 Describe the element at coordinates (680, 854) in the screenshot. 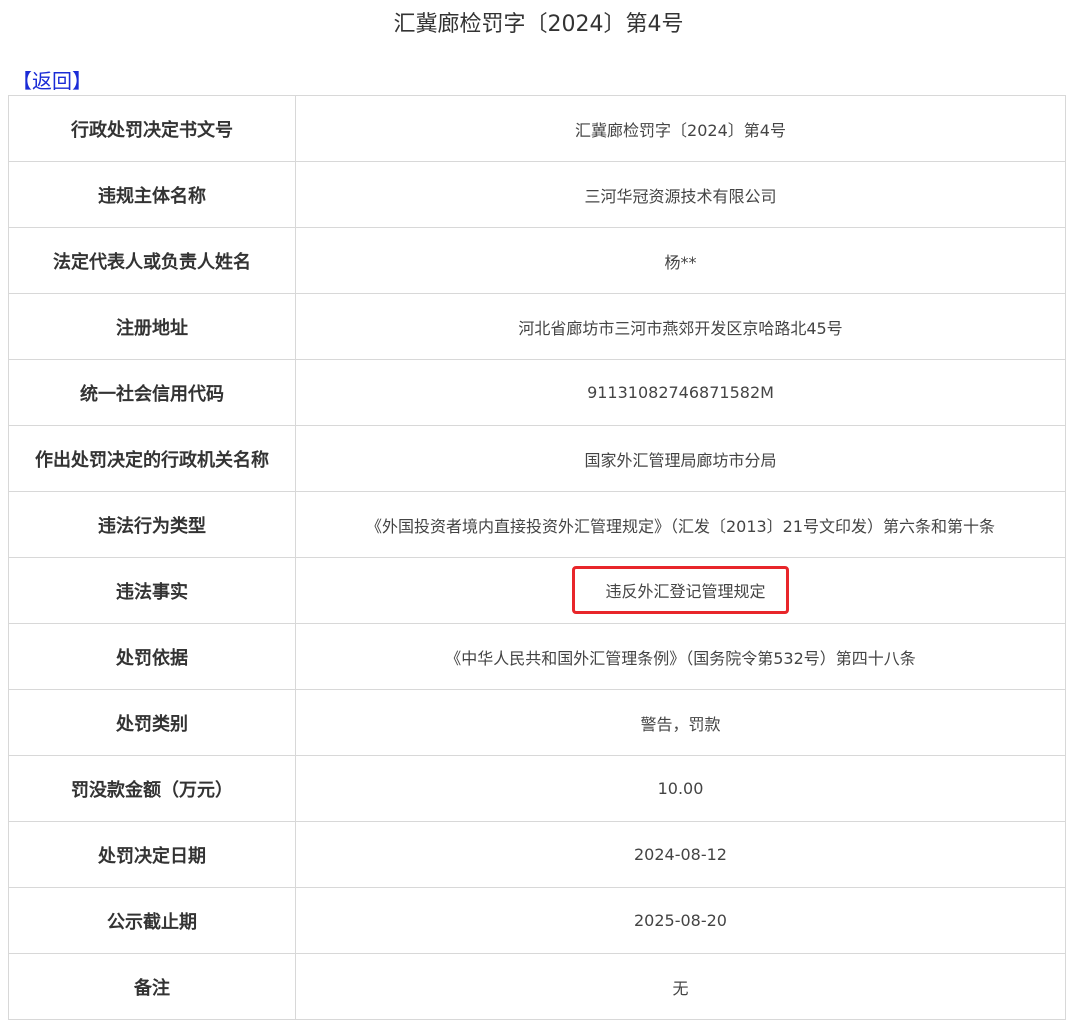

I see `row-value: 2024-08-12` at that location.